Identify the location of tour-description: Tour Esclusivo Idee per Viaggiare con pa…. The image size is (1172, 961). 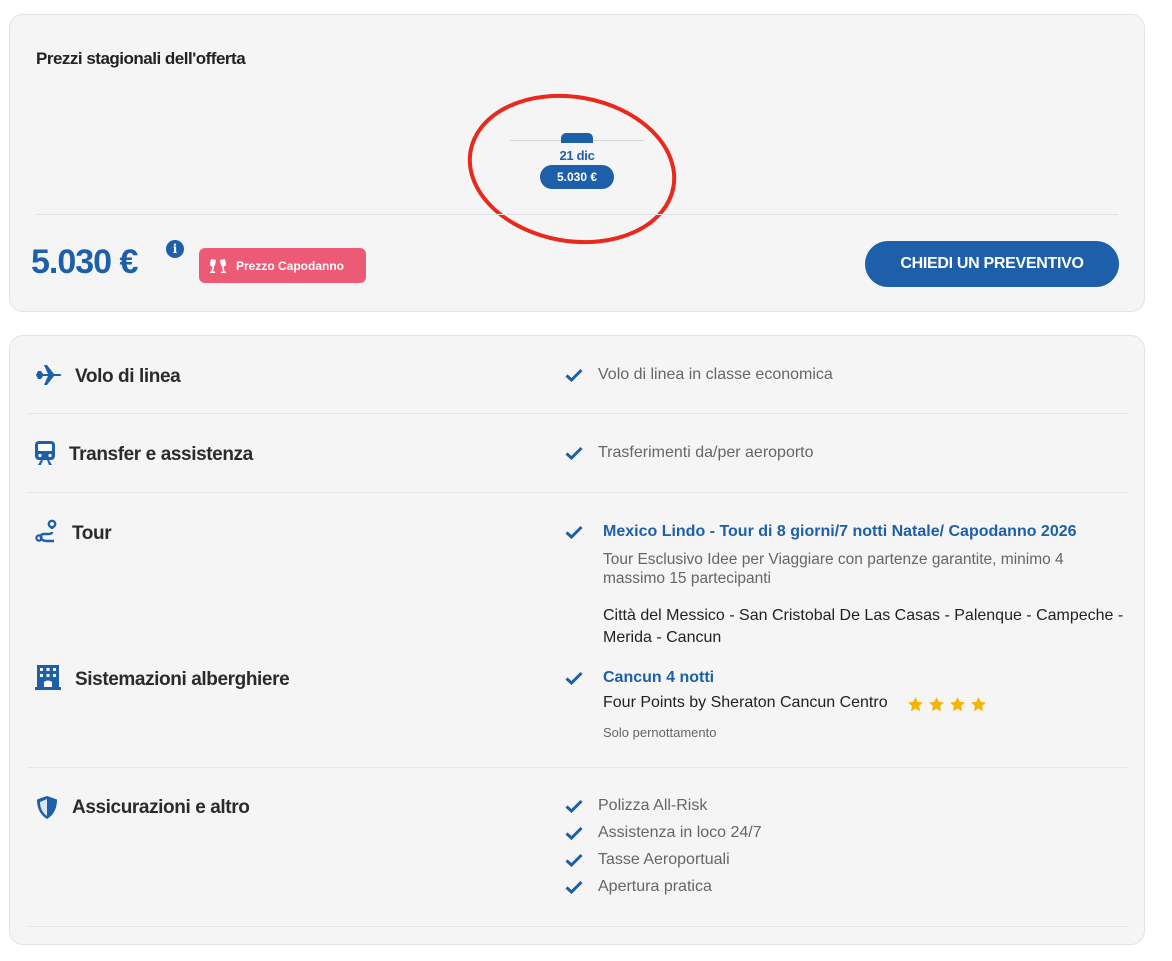
(833, 569).